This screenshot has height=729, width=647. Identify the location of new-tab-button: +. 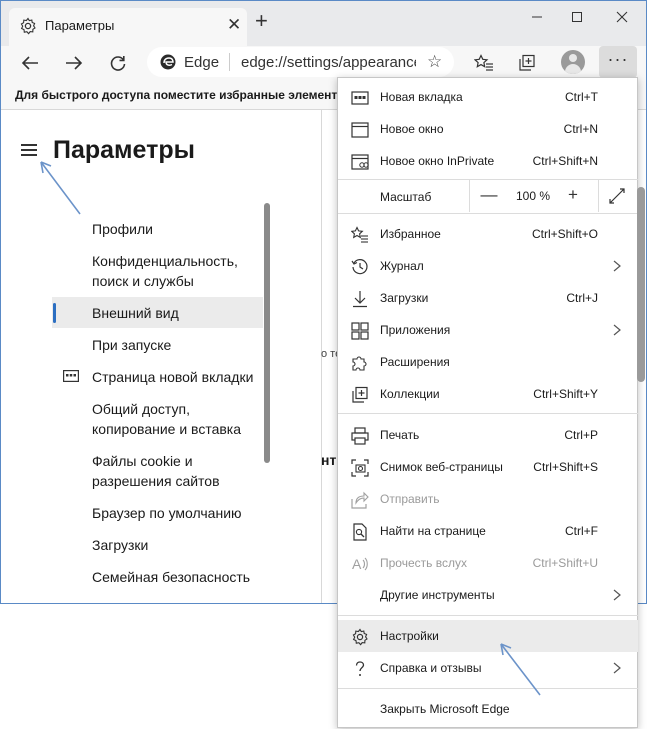
(261, 21).